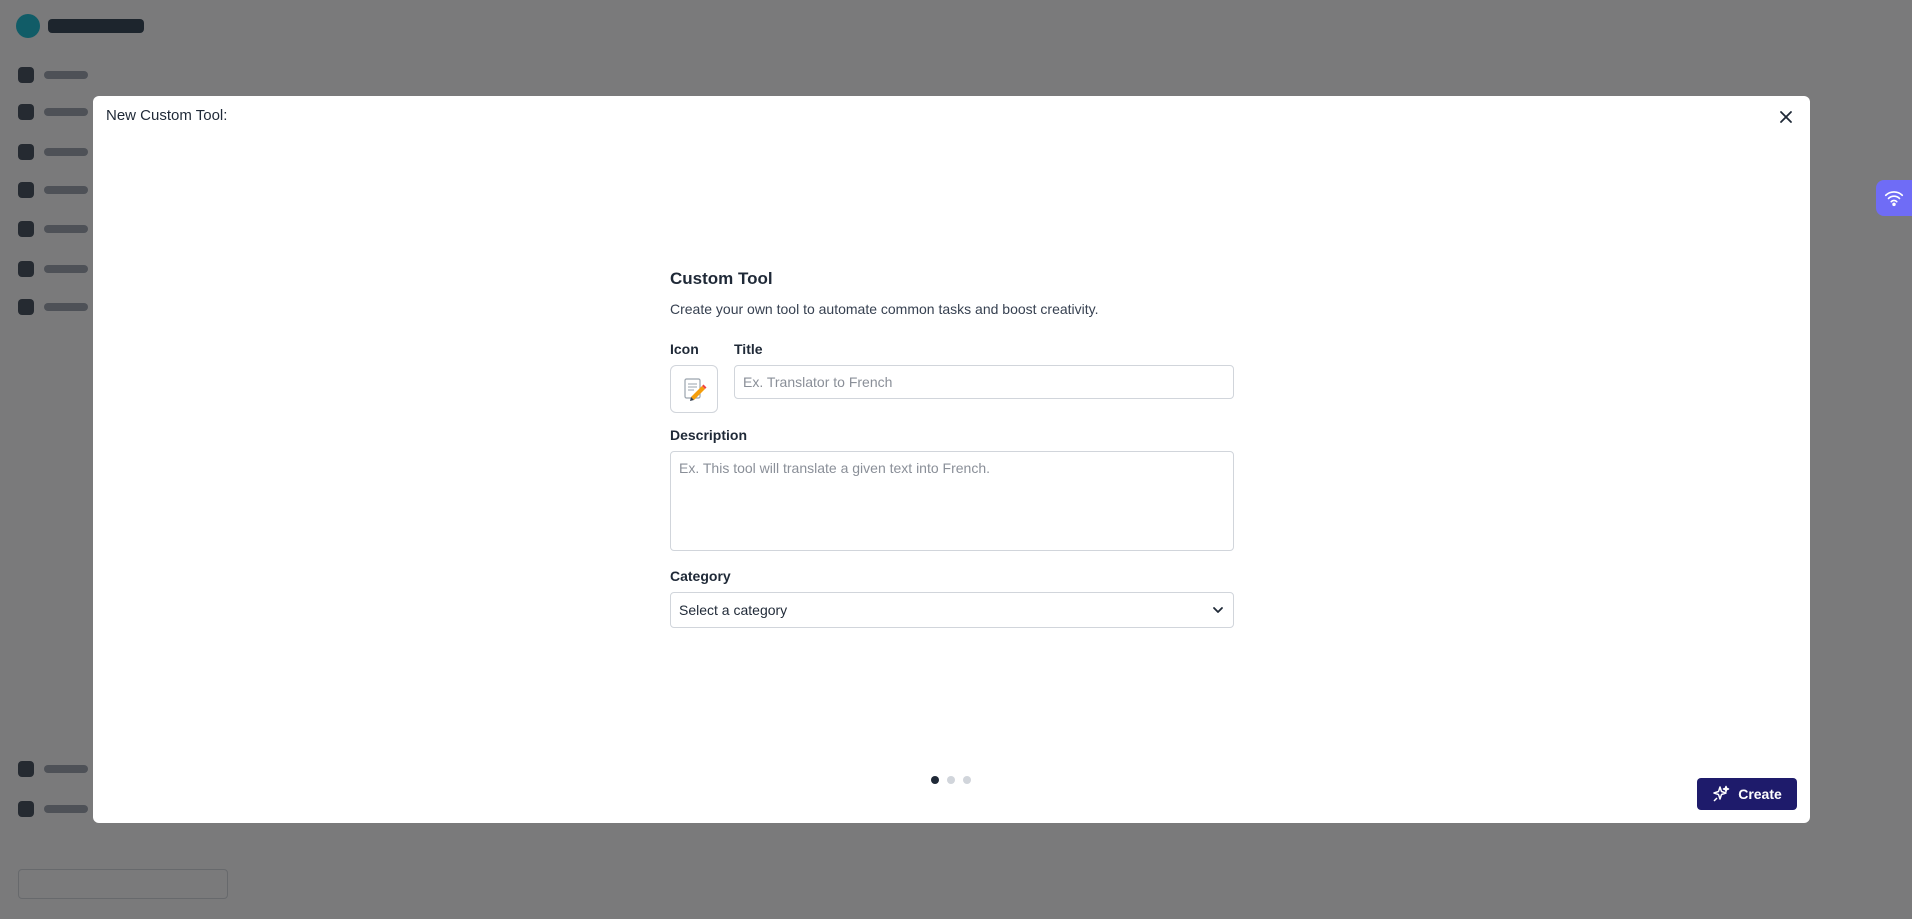 This screenshot has width=1912, height=919. What do you see at coordinates (700, 576) in the screenshot?
I see `category-label: Category` at bounding box center [700, 576].